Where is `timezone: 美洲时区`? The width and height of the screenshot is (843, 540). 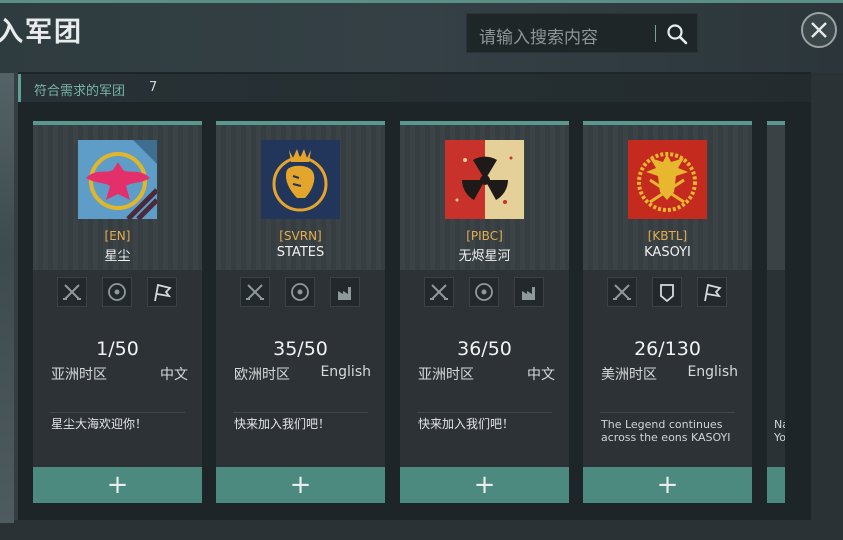 timezone: 美洲时区 is located at coordinates (629, 375).